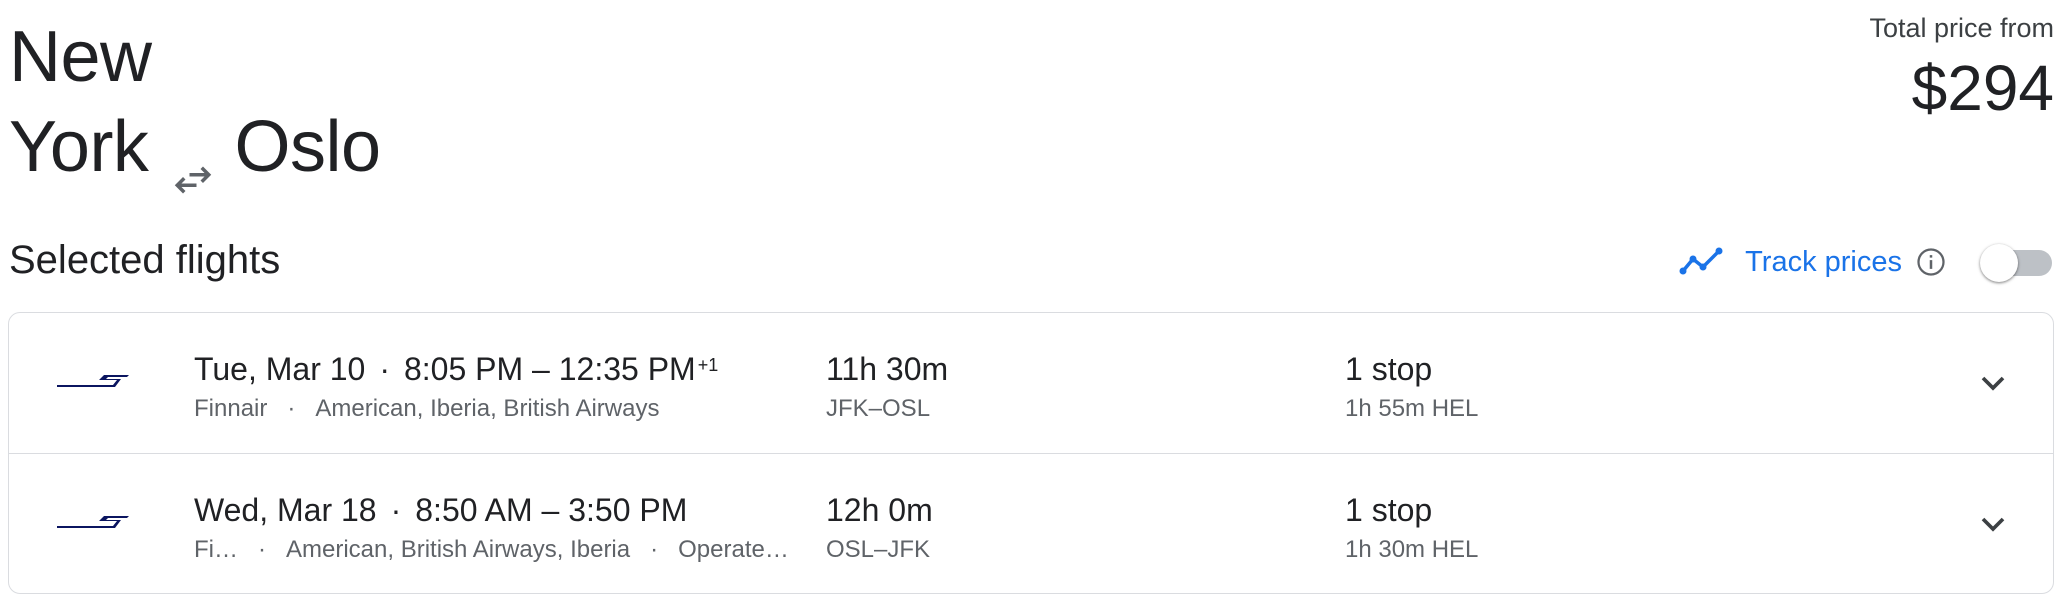 The image size is (2064, 610). I want to click on airport-route: JFK–OSL, so click(878, 408).